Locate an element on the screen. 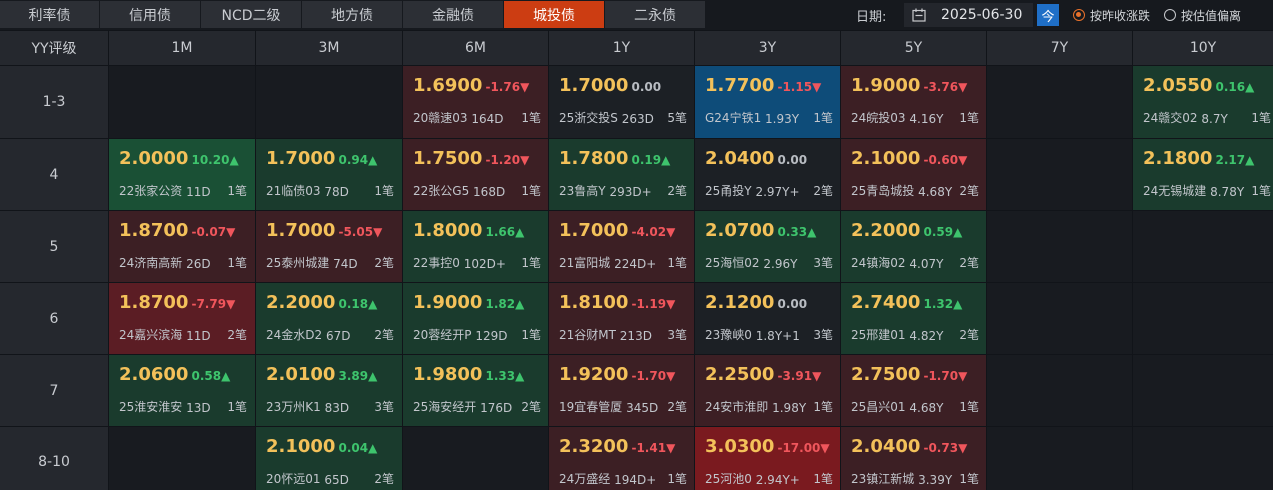  tab-4: 金融债 is located at coordinates (453, 14).